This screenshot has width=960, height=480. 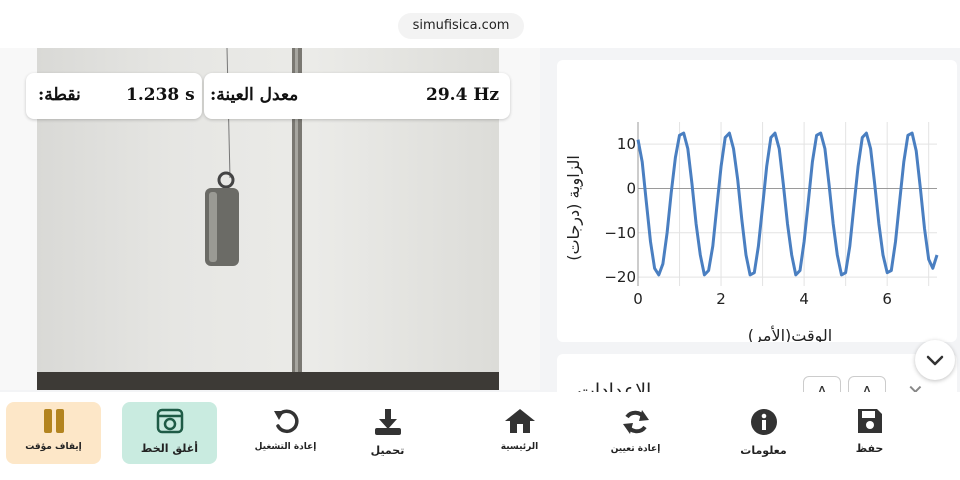 What do you see at coordinates (721, 299) in the screenshot?
I see `x-tick-label: 2` at bounding box center [721, 299].